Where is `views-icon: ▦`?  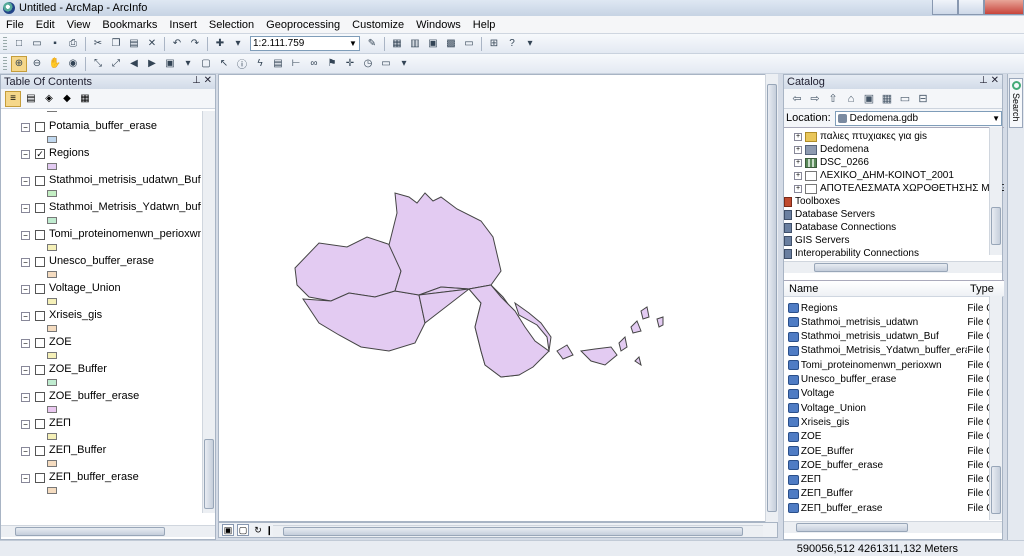
views-icon: ▦ is located at coordinates (887, 98).